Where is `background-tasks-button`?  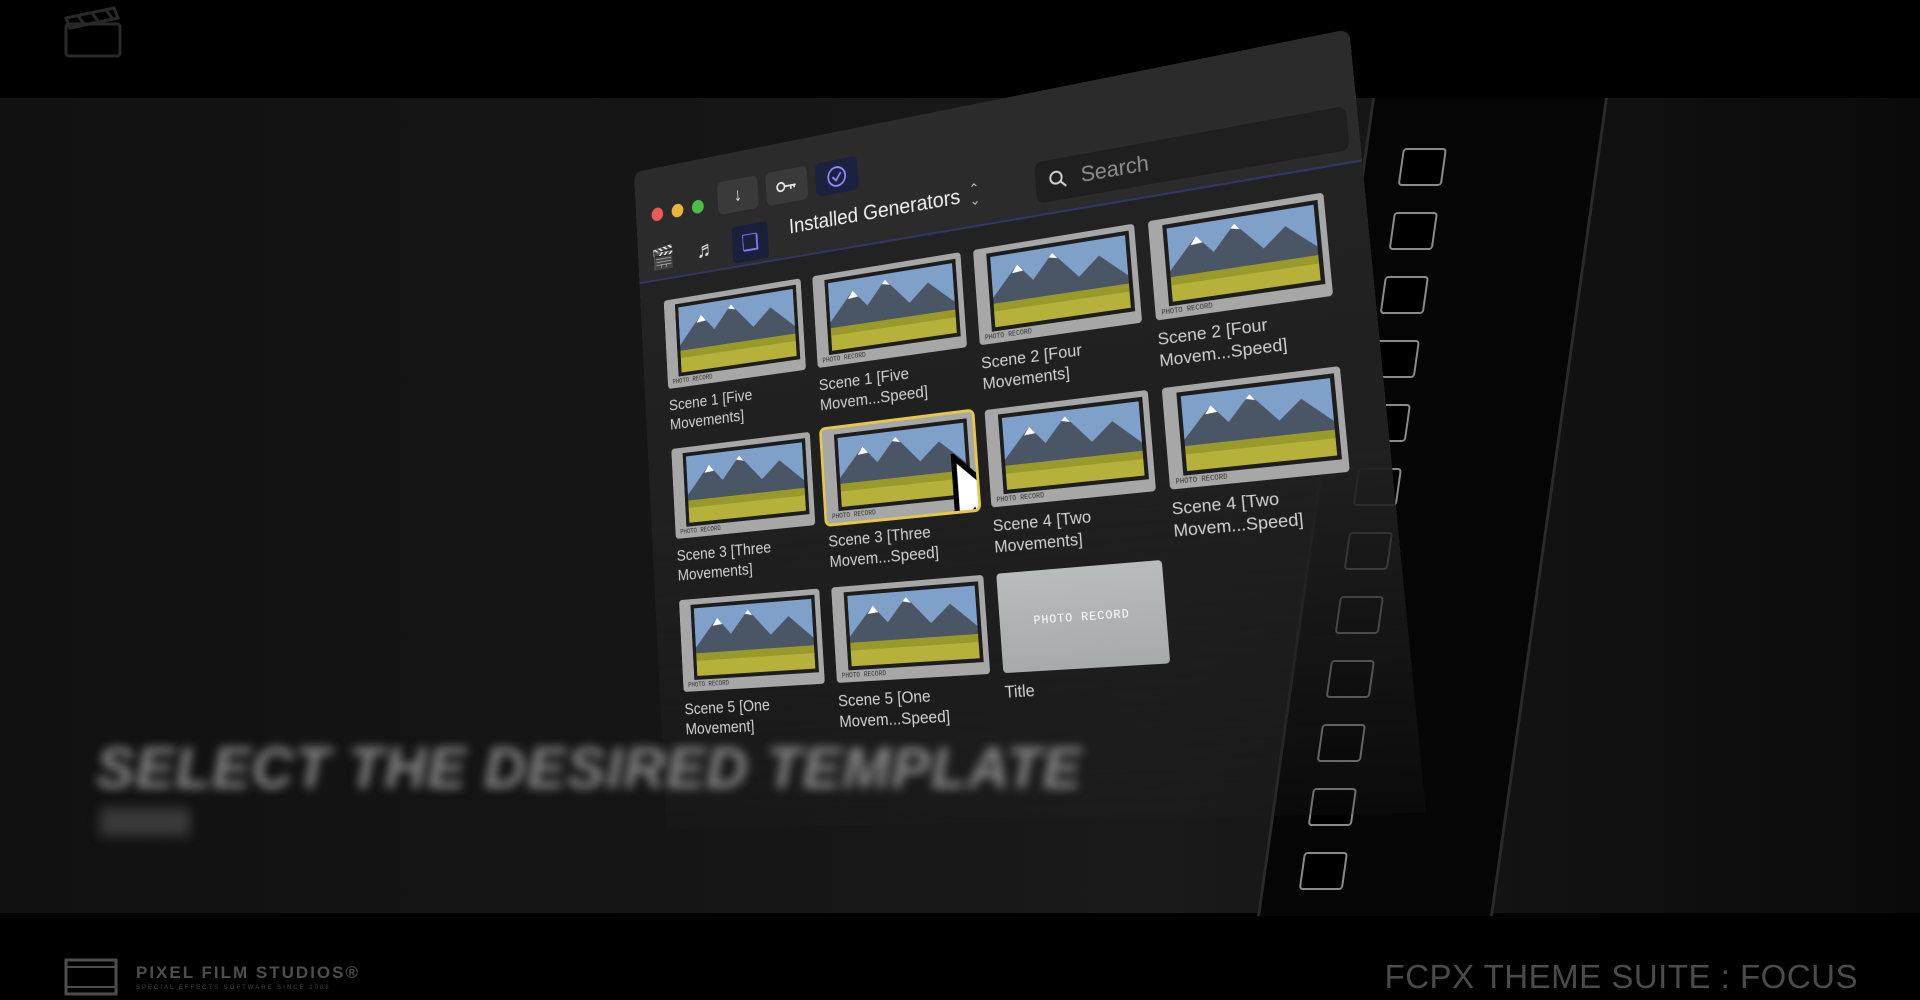
background-tasks-button is located at coordinates (837, 176).